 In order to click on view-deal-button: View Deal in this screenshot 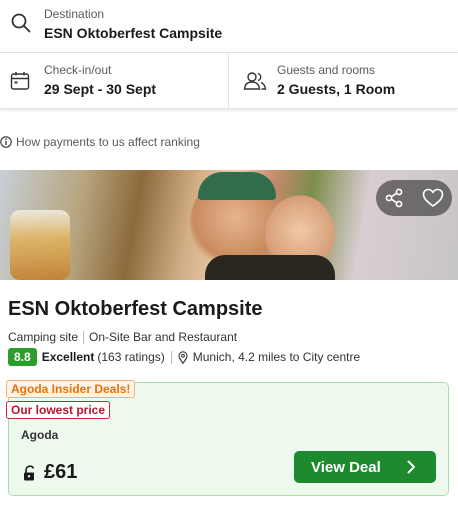, I will do `click(365, 467)`.